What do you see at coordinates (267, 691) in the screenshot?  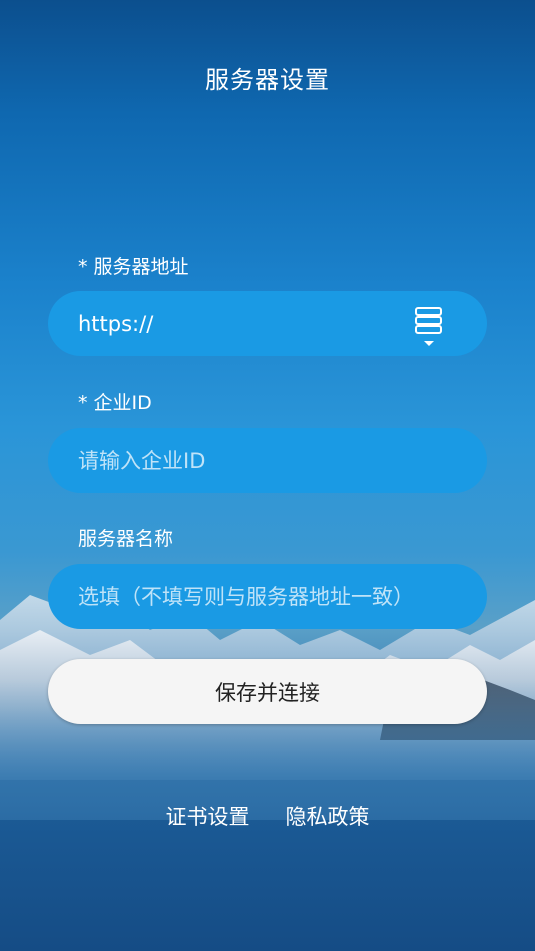 I see `save-and-connect-button: 保存并连接` at bounding box center [267, 691].